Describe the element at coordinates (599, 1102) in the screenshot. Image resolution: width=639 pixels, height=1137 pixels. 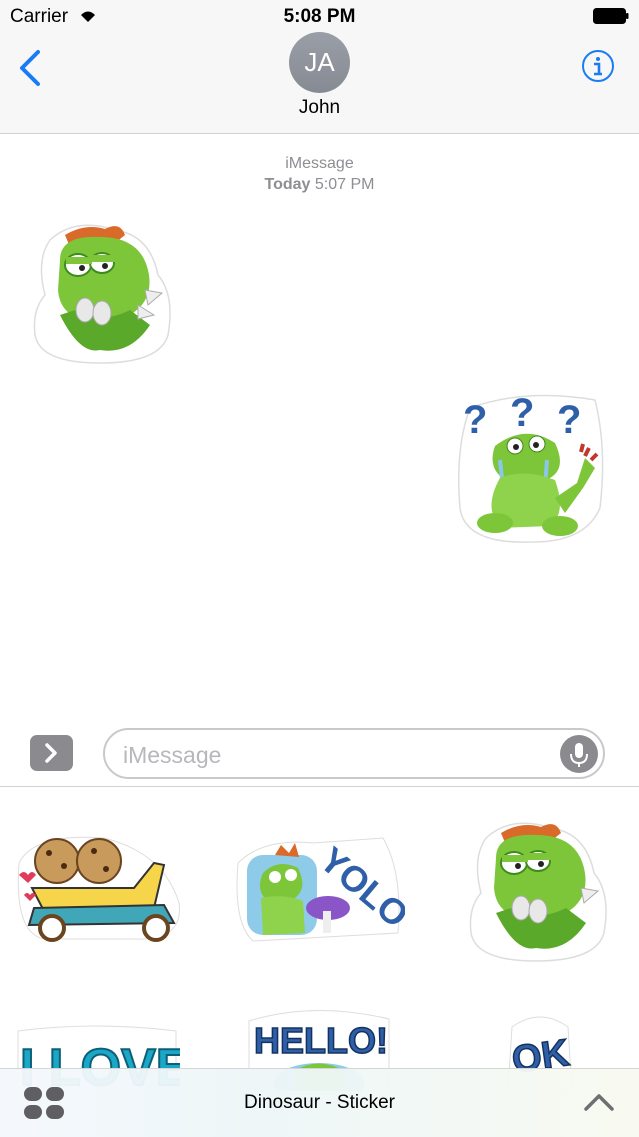
I see `chevron-up-icon` at that location.